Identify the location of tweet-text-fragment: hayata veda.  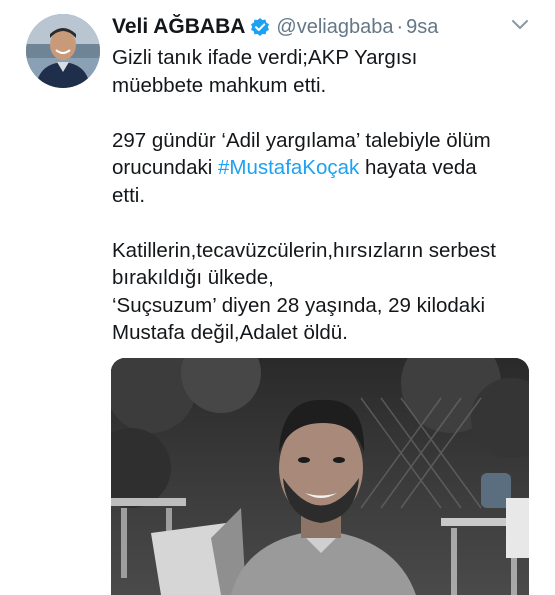
(418, 167).